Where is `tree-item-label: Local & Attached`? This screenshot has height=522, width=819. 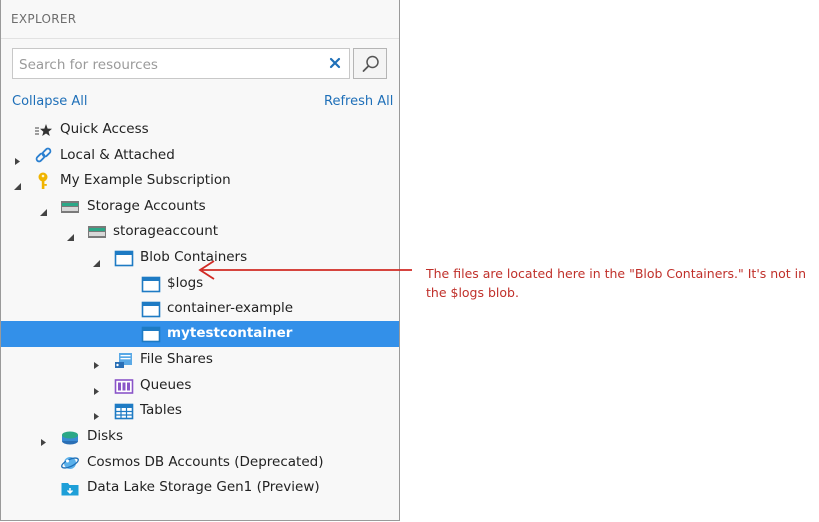
tree-item-label: Local & Attached is located at coordinates (117, 155).